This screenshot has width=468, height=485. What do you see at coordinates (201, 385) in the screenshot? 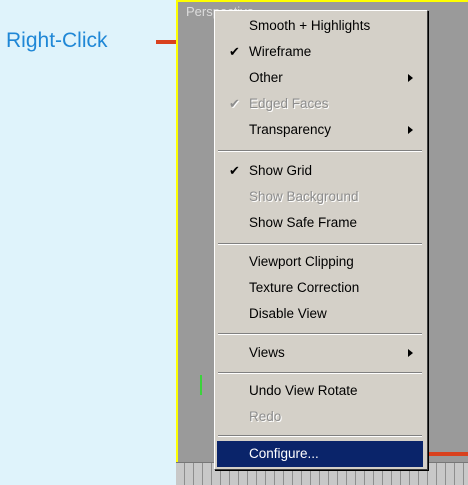
I see `axis-gizmo-icon` at bounding box center [201, 385].